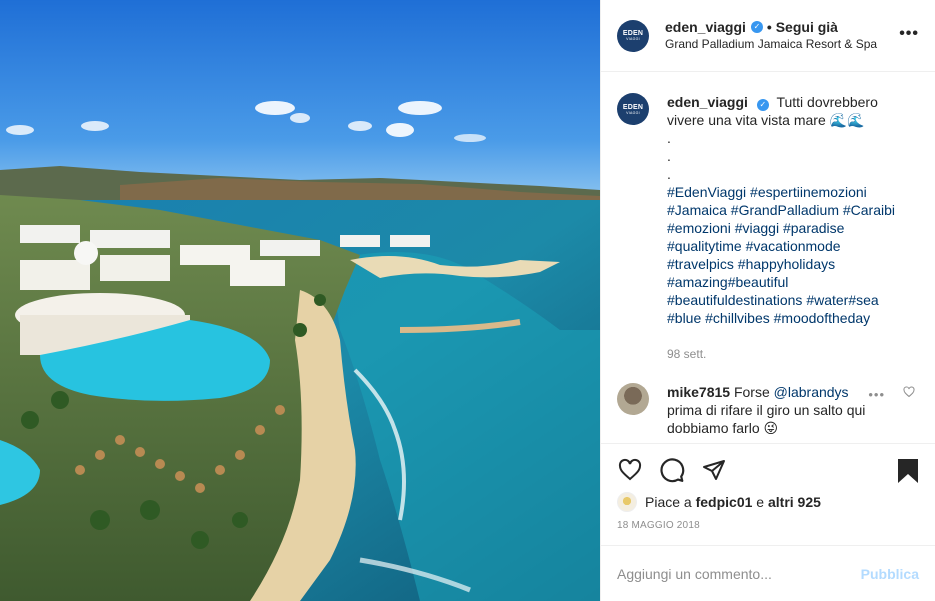 Image resolution: width=935 pixels, height=601 pixels. Describe the element at coordinates (627, 502) in the screenshot. I see `liker-avatar` at that location.